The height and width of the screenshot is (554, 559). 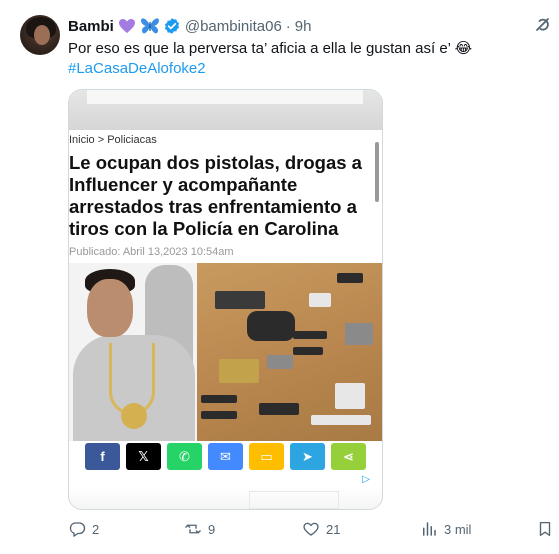 I want to click on share-x-button: 𝕏, so click(x=143, y=456).